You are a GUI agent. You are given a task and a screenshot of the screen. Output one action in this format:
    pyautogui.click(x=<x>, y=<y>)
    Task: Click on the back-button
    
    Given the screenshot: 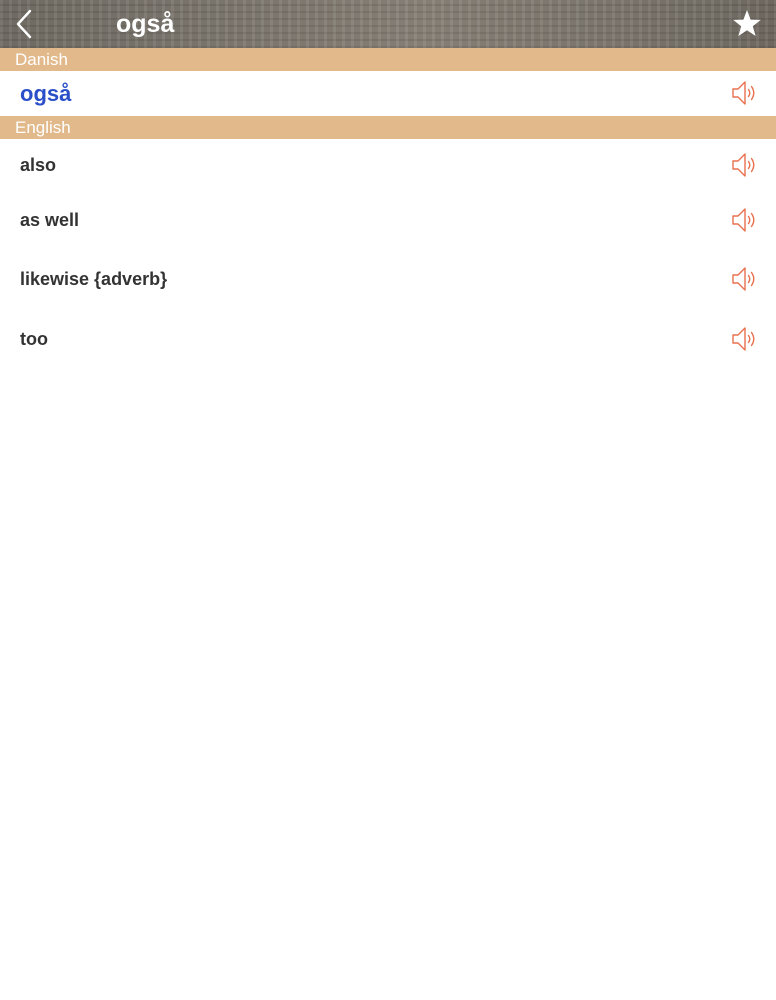 What is the action you would take?
    pyautogui.click(x=26, y=24)
    